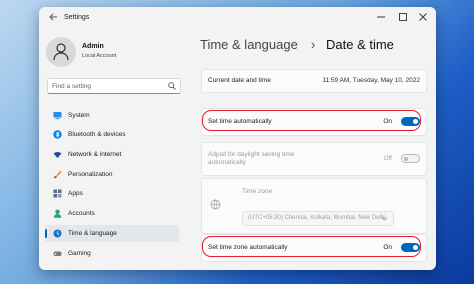 This screenshot has width=474, height=284. What do you see at coordinates (75, 193) in the screenshot?
I see `sidebar-item-label: Apps` at bounding box center [75, 193].